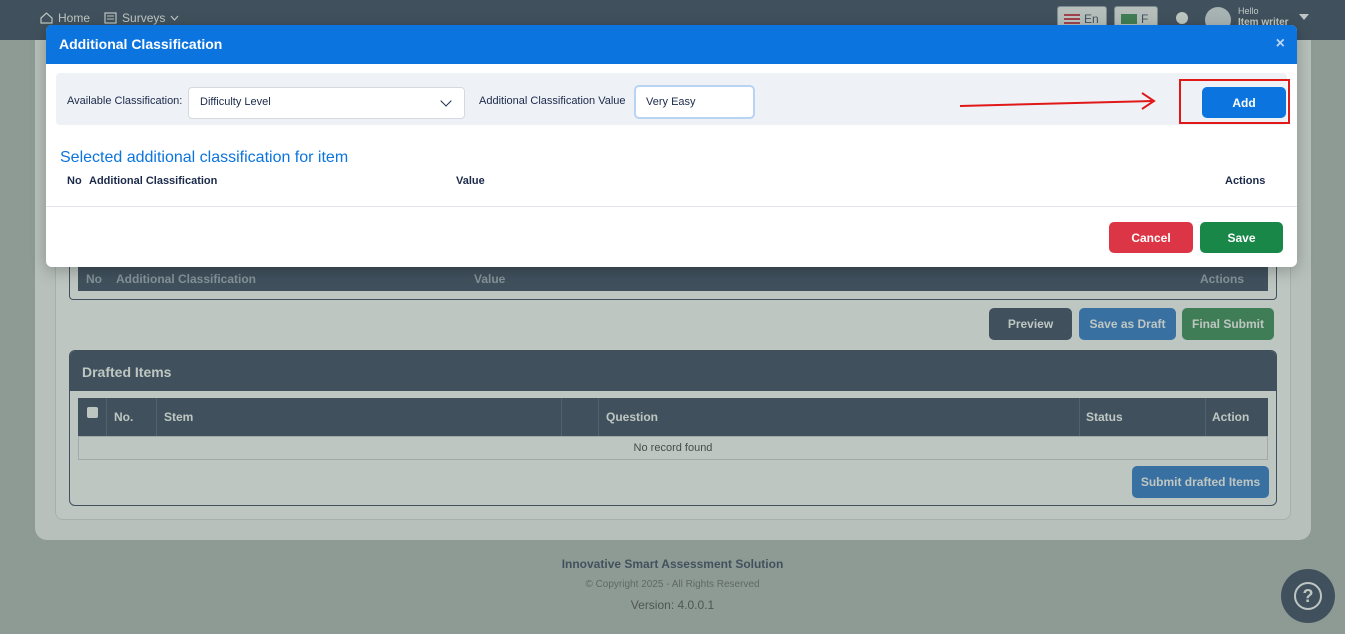 The height and width of the screenshot is (634, 1345). Describe the element at coordinates (1234, 101) in the screenshot. I see `annotation-highlight-box` at that location.